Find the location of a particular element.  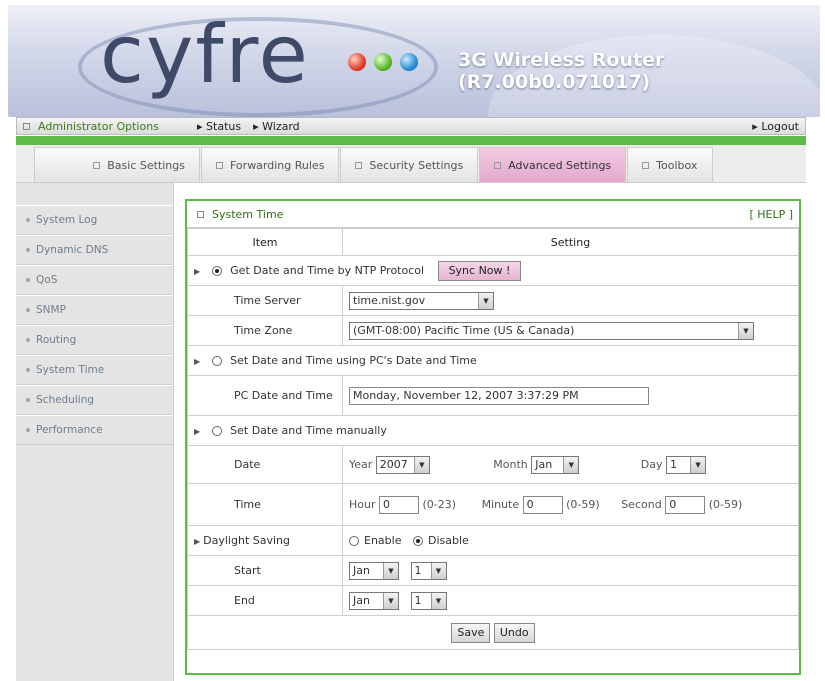

table-row: Time Server time.nist.gov ▼ is located at coordinates (493, 300).